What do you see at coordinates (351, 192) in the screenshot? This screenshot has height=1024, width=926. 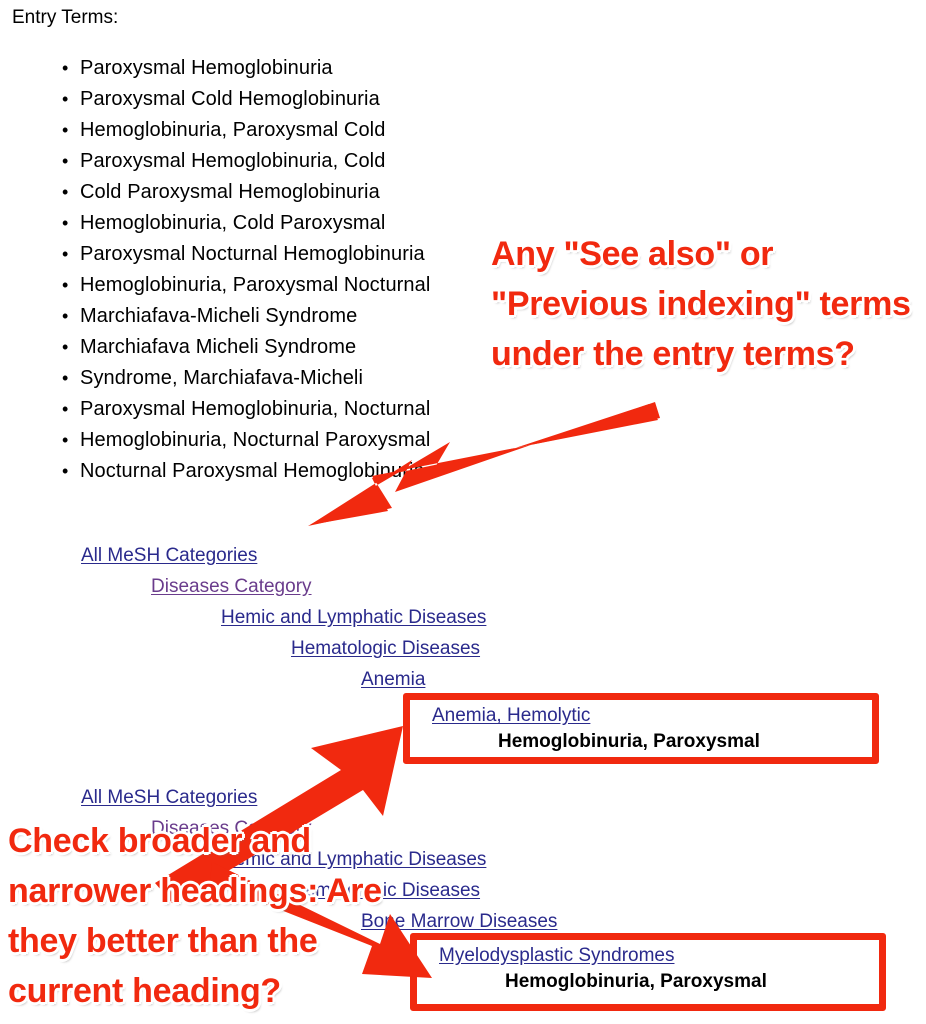 I see `entry-term-item: Cold Paroxysmal Hemoglobinuria` at bounding box center [351, 192].